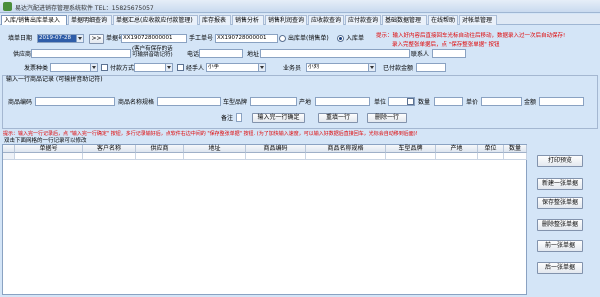  Describe the element at coordinates (560, 184) in the screenshot. I see `new-sheet-button: 新建一张单据` at that location.